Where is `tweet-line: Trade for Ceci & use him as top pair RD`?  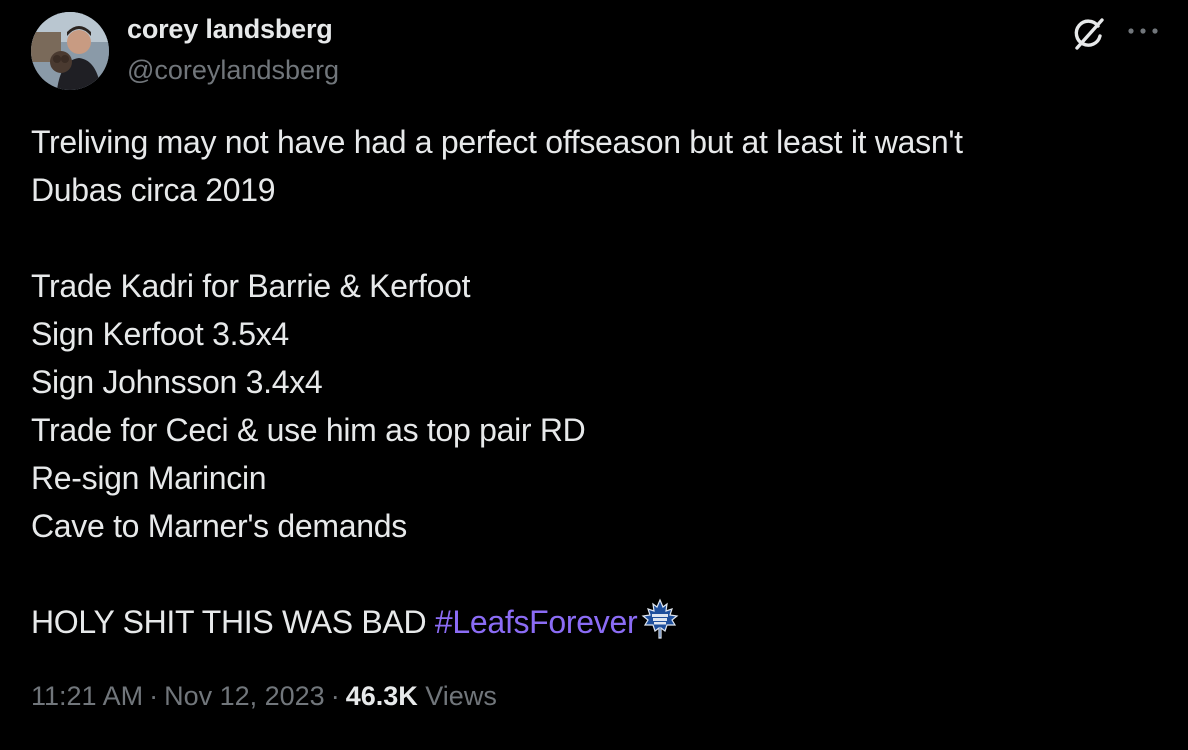 tweet-line: Trade for Ceci & use him as top pair RD is located at coordinates (308, 430).